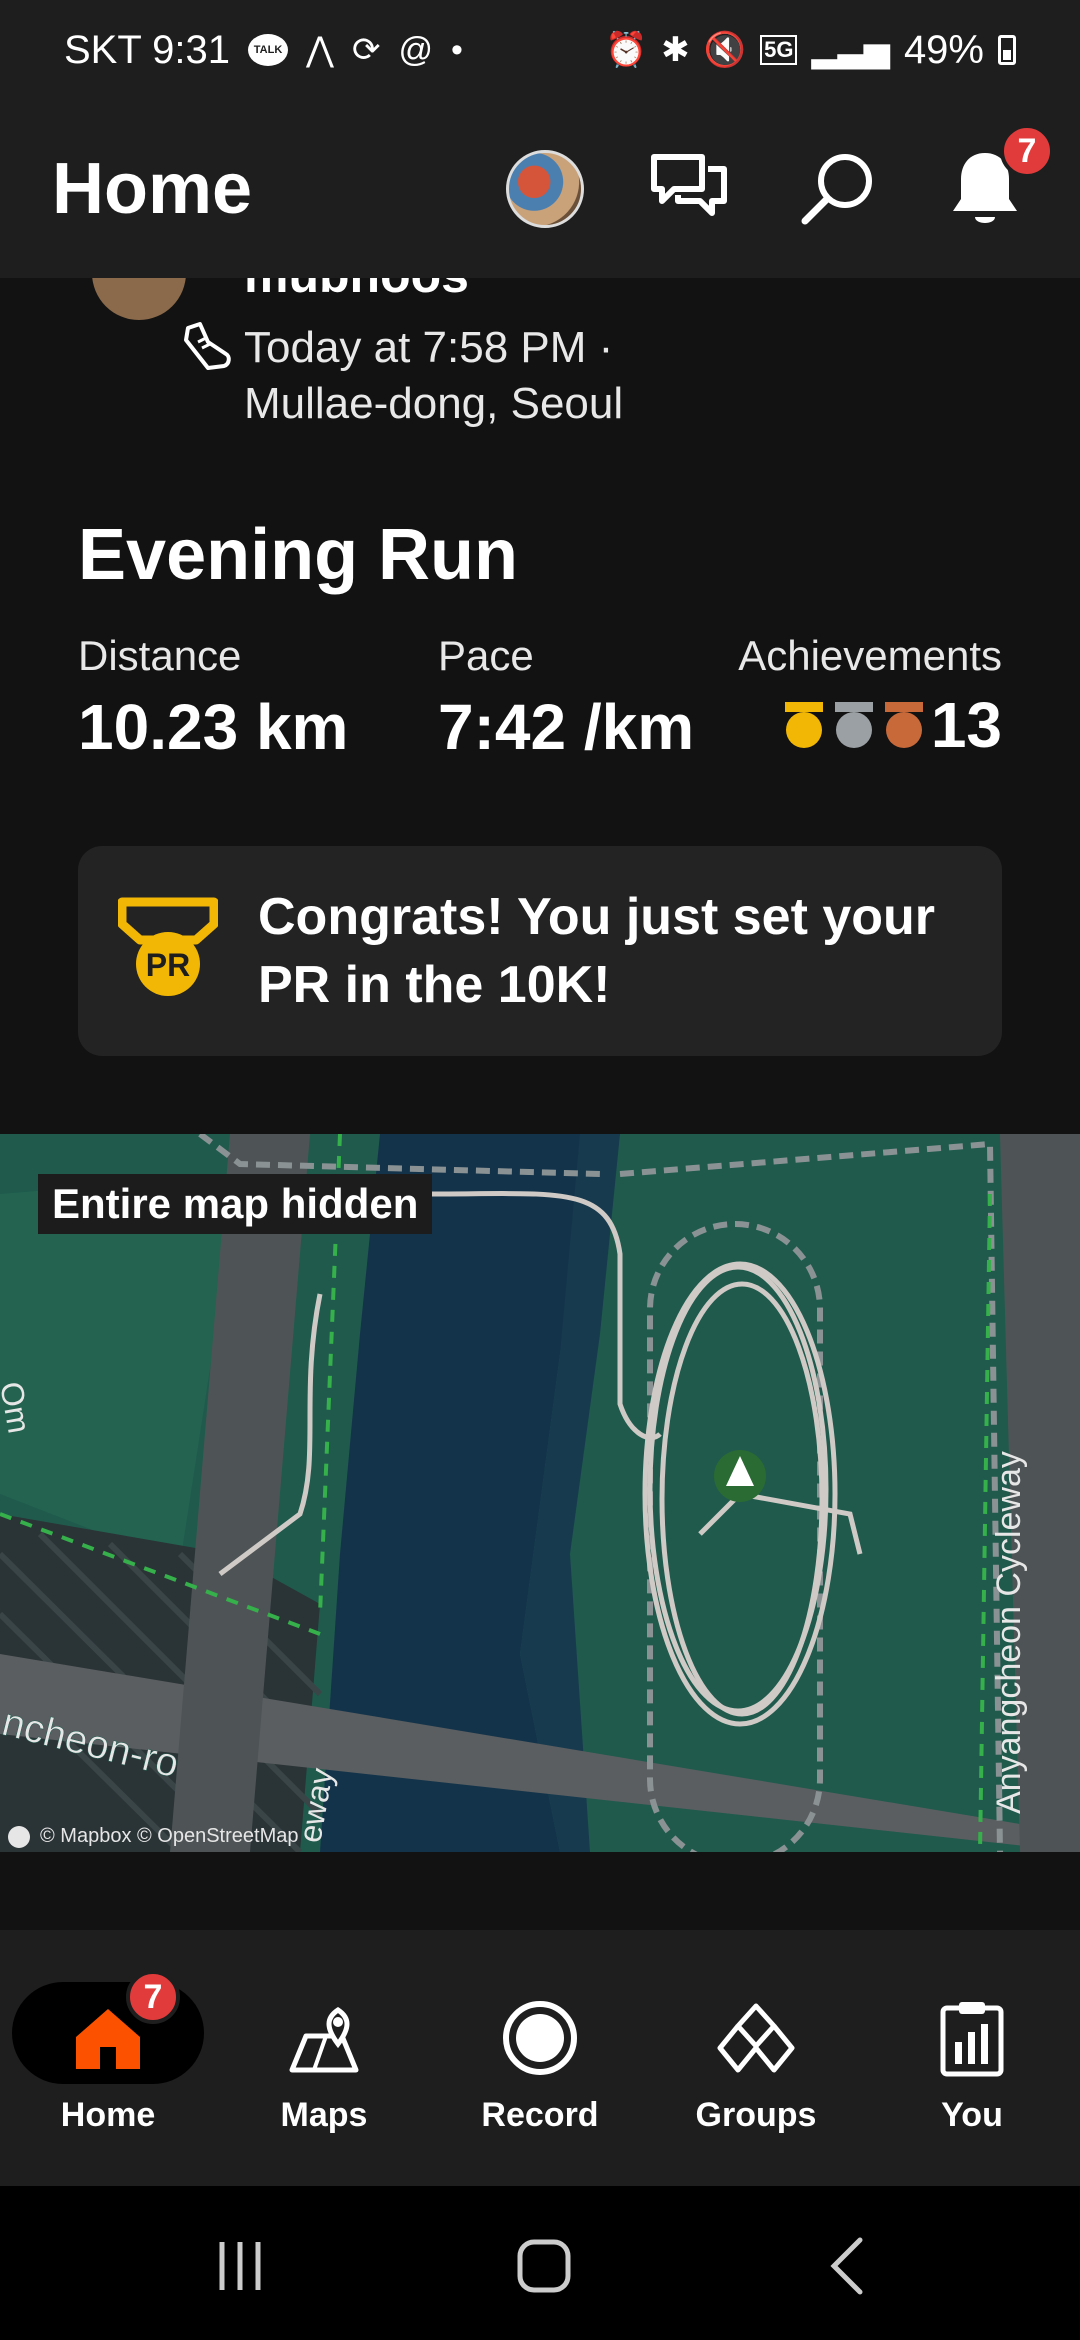 This screenshot has height=2340, width=1080. What do you see at coordinates (160, 655) in the screenshot?
I see `distance-label: Distance` at bounding box center [160, 655].